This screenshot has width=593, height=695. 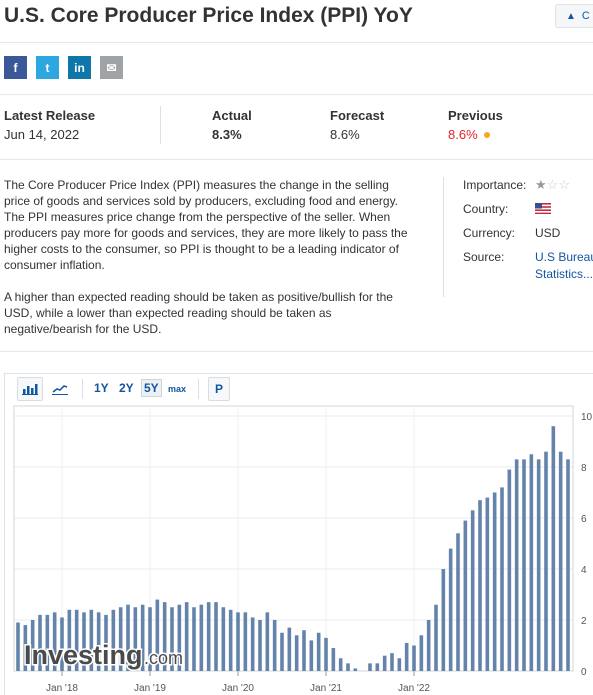 I want to click on y-tick-label: 6, so click(x=584, y=519).